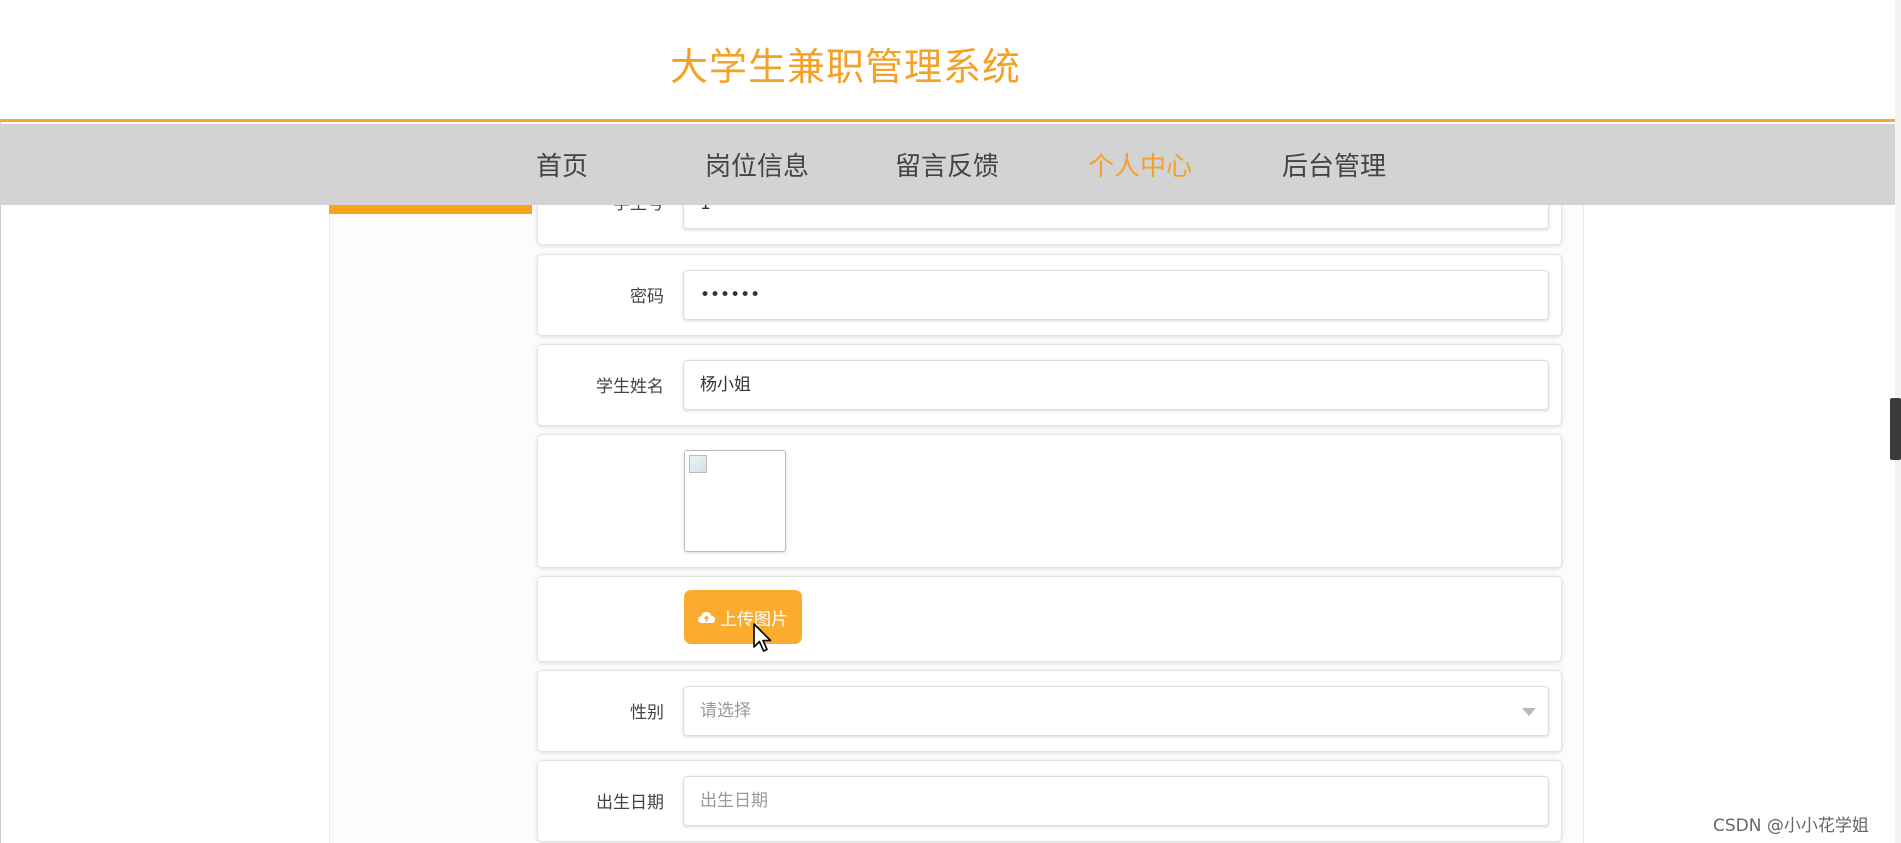 The width and height of the screenshot is (1901, 843). I want to click on form-row-birth-date: 出生日期 出生日期, so click(1049, 801).